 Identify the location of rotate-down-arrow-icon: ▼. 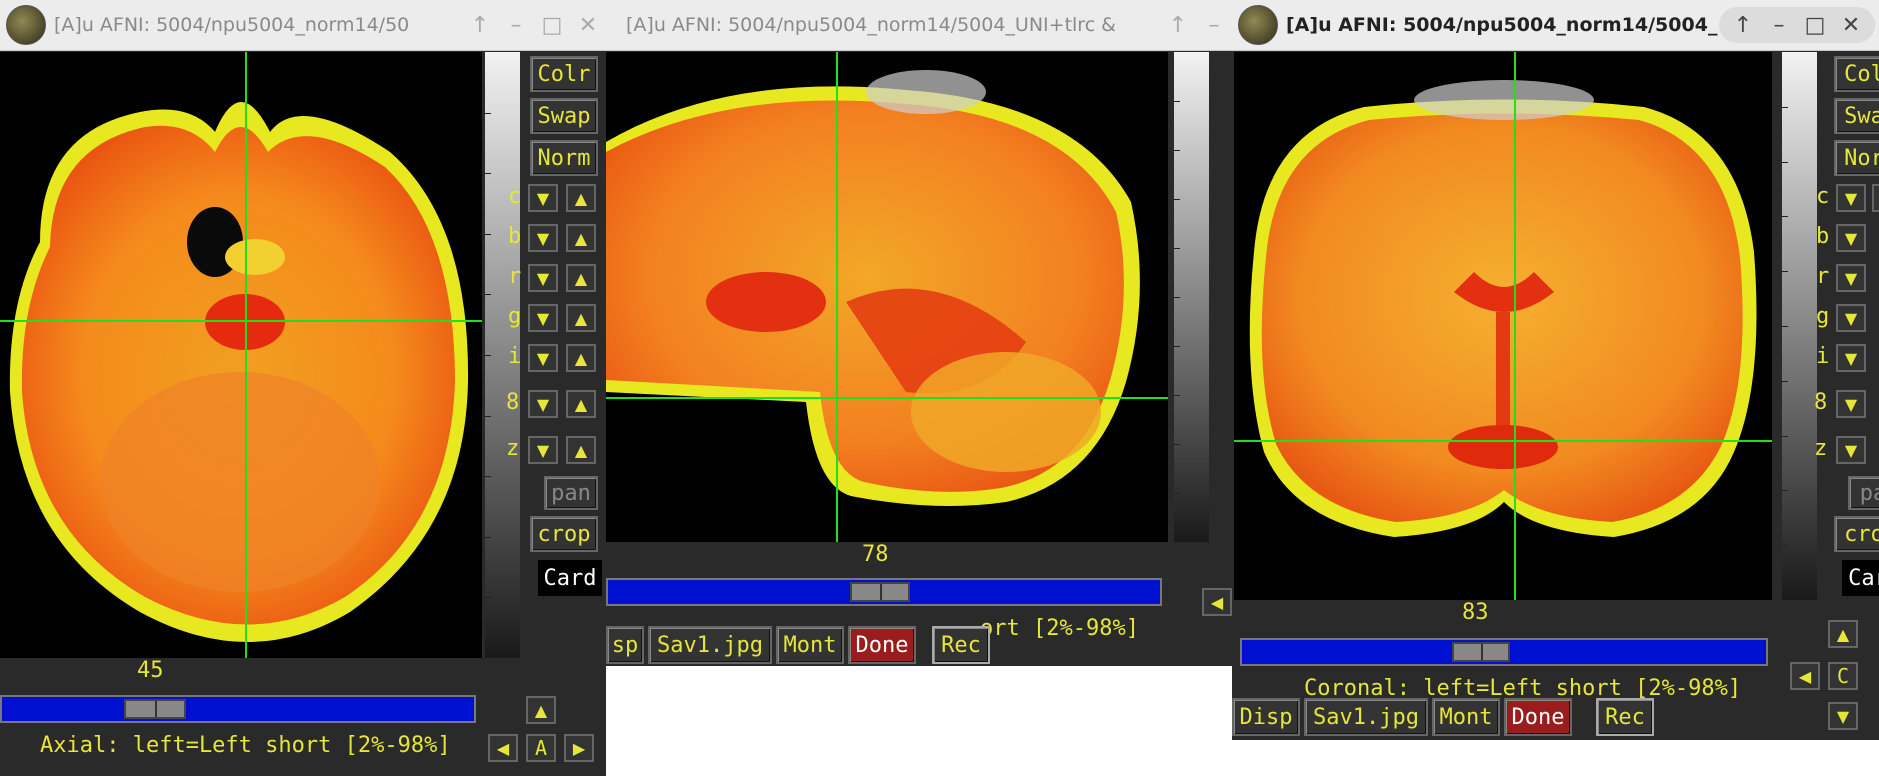
(543, 278).